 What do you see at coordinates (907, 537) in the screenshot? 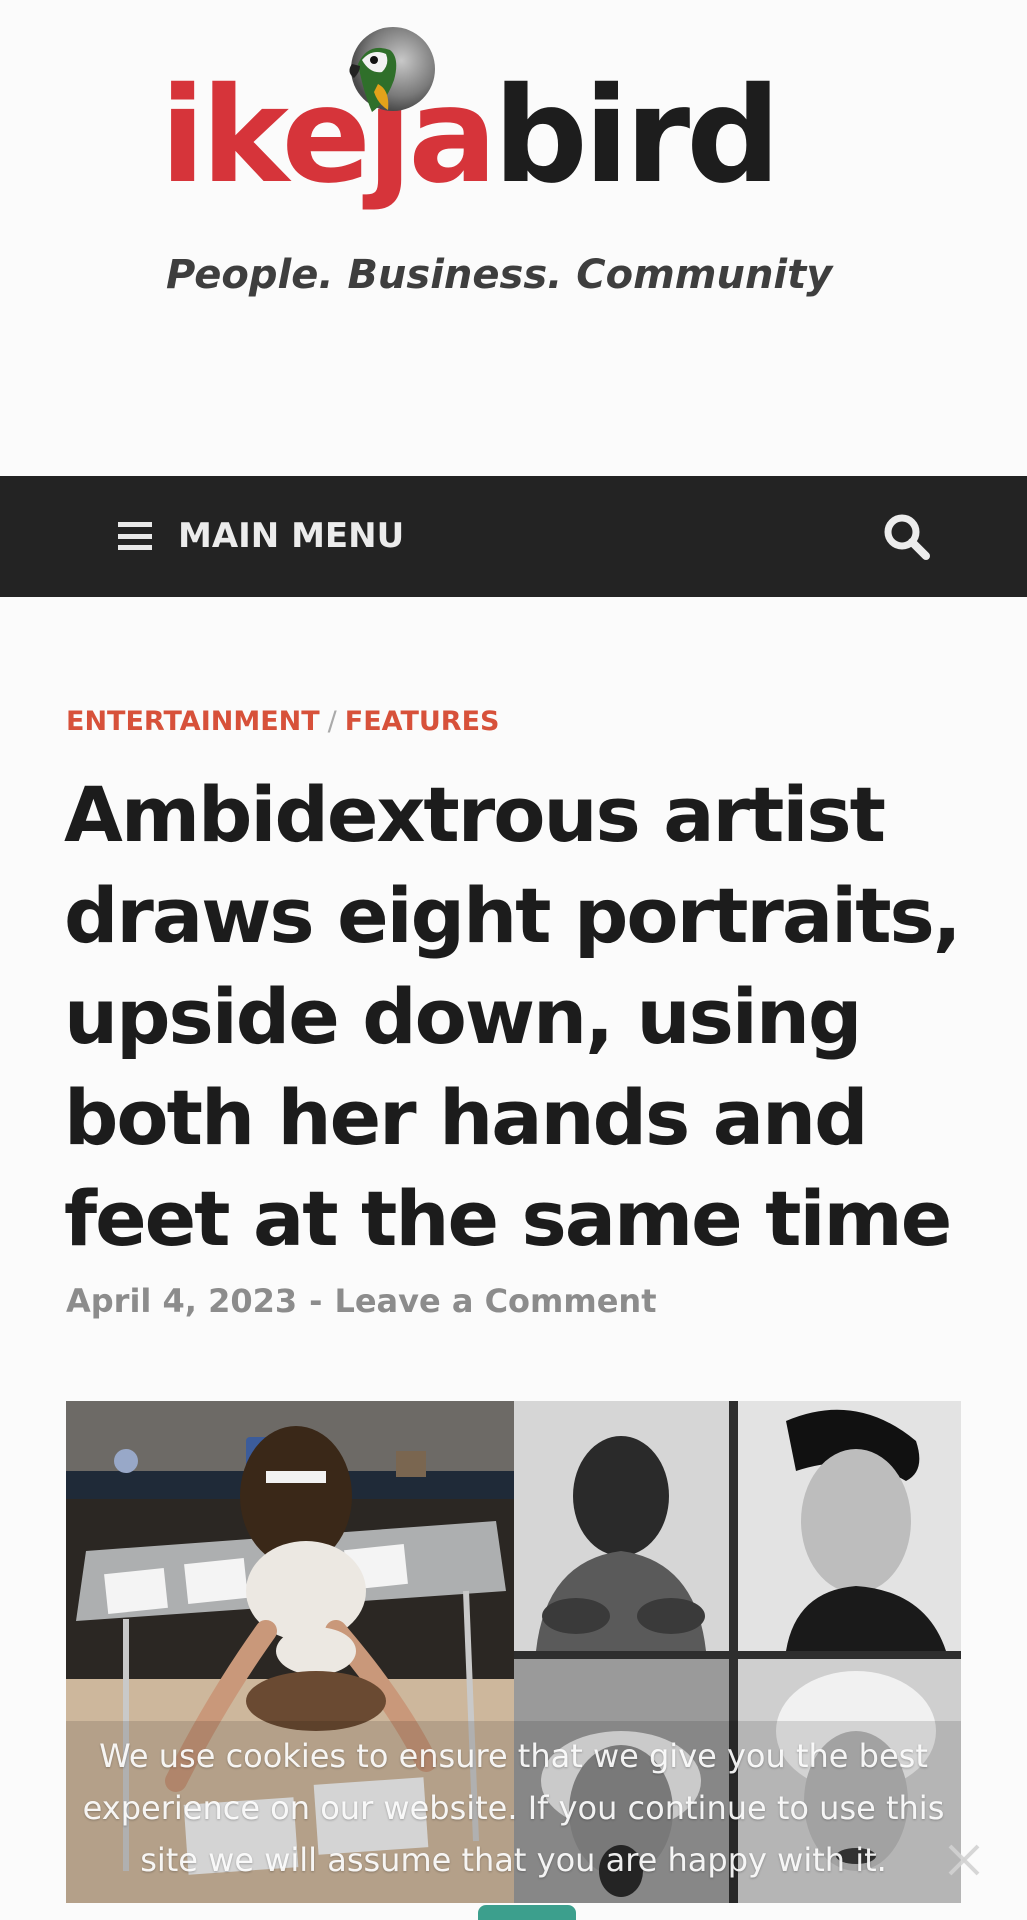
I see `search-icon` at bounding box center [907, 537].